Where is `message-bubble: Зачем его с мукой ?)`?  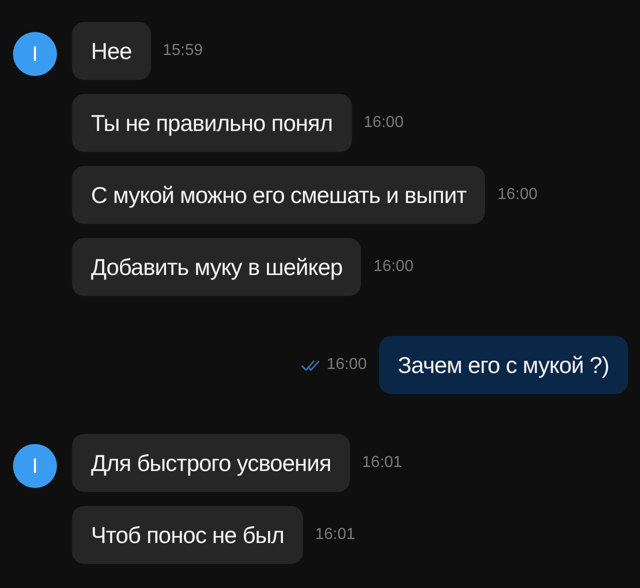
message-bubble: Зачем его с мукой ?) is located at coordinates (503, 365).